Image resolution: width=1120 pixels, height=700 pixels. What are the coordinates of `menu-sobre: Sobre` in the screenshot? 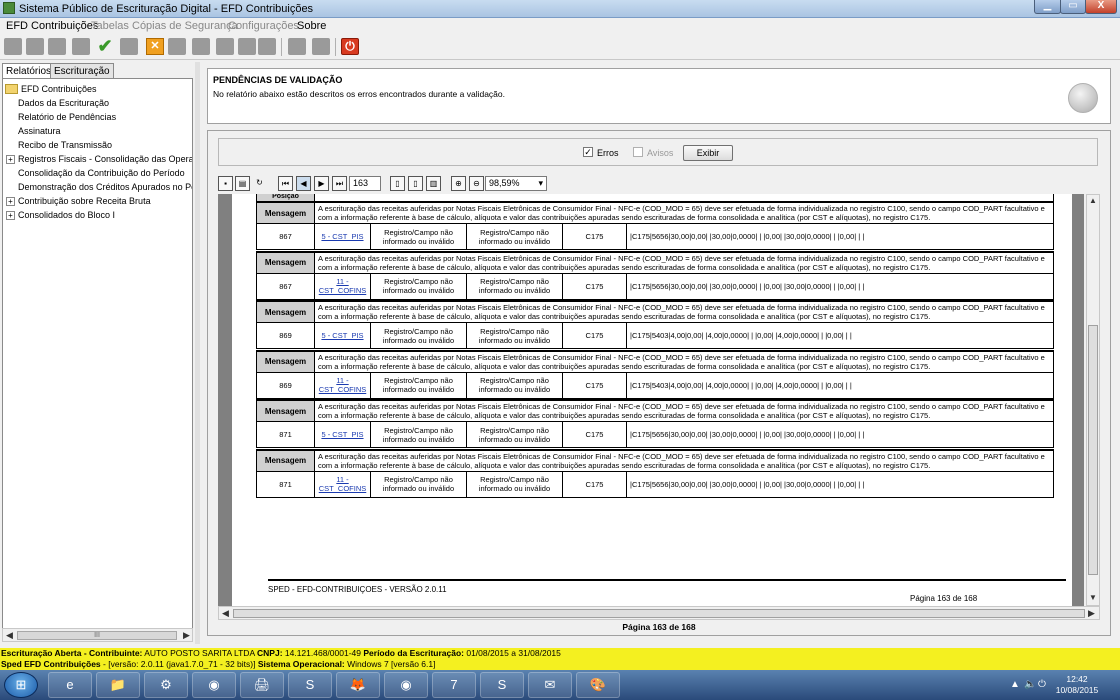 It's located at (311, 26).